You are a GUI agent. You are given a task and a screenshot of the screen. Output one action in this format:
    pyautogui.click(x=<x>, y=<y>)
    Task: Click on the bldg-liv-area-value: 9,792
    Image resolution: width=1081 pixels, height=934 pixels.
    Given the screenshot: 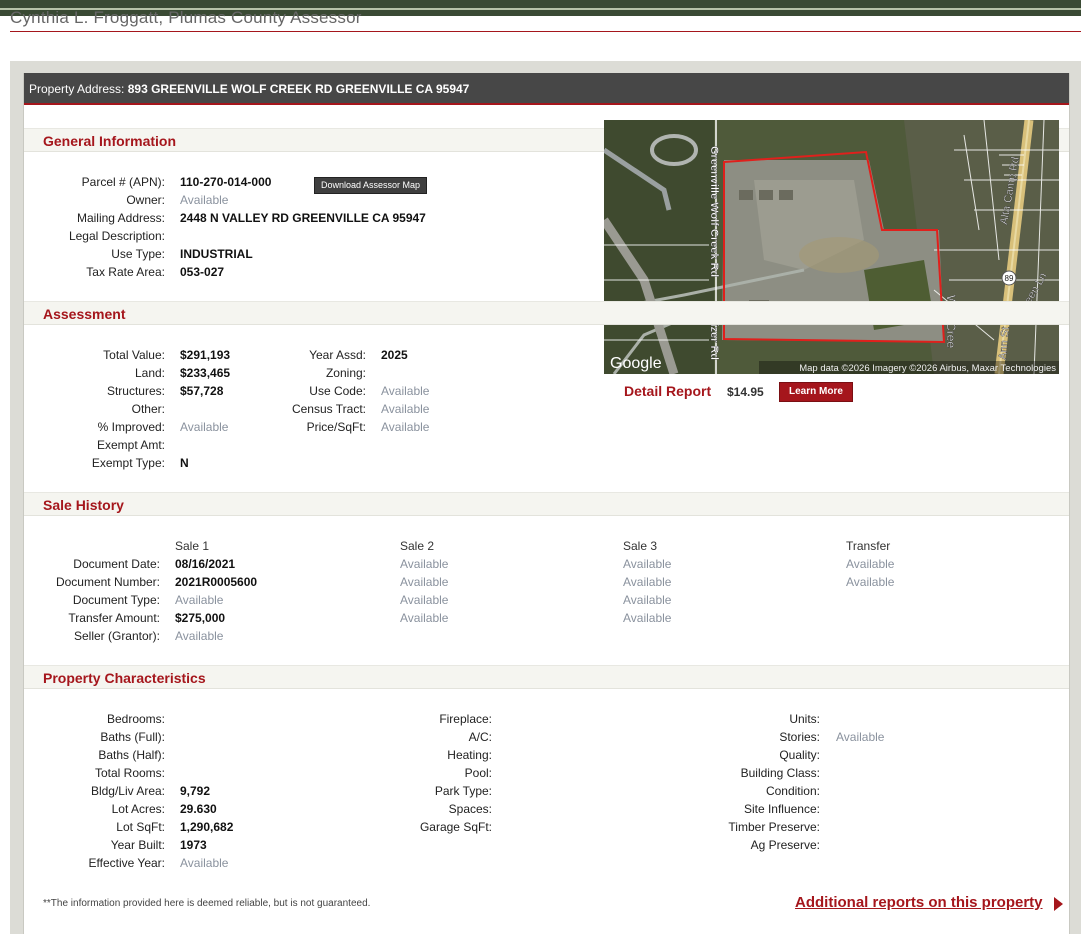 What is the action you would take?
    pyautogui.click(x=195, y=791)
    